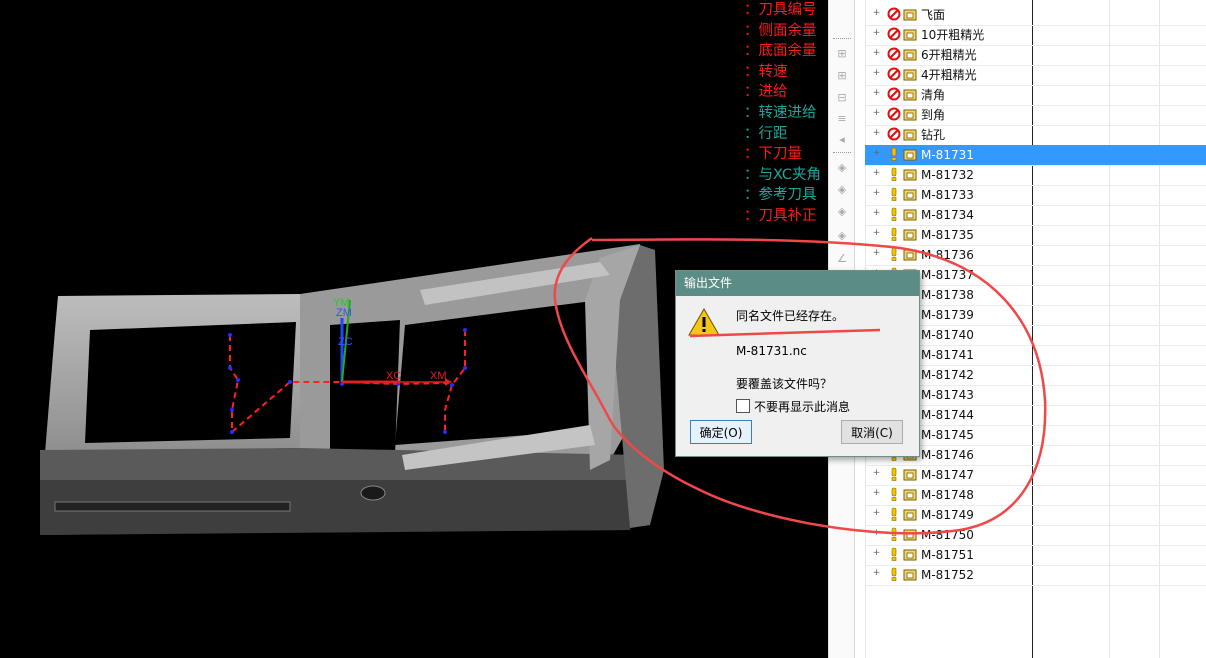 This screenshot has width=1206, height=658. What do you see at coordinates (766, 92) in the screenshot?
I see `legend-item: ：进给` at bounding box center [766, 92].